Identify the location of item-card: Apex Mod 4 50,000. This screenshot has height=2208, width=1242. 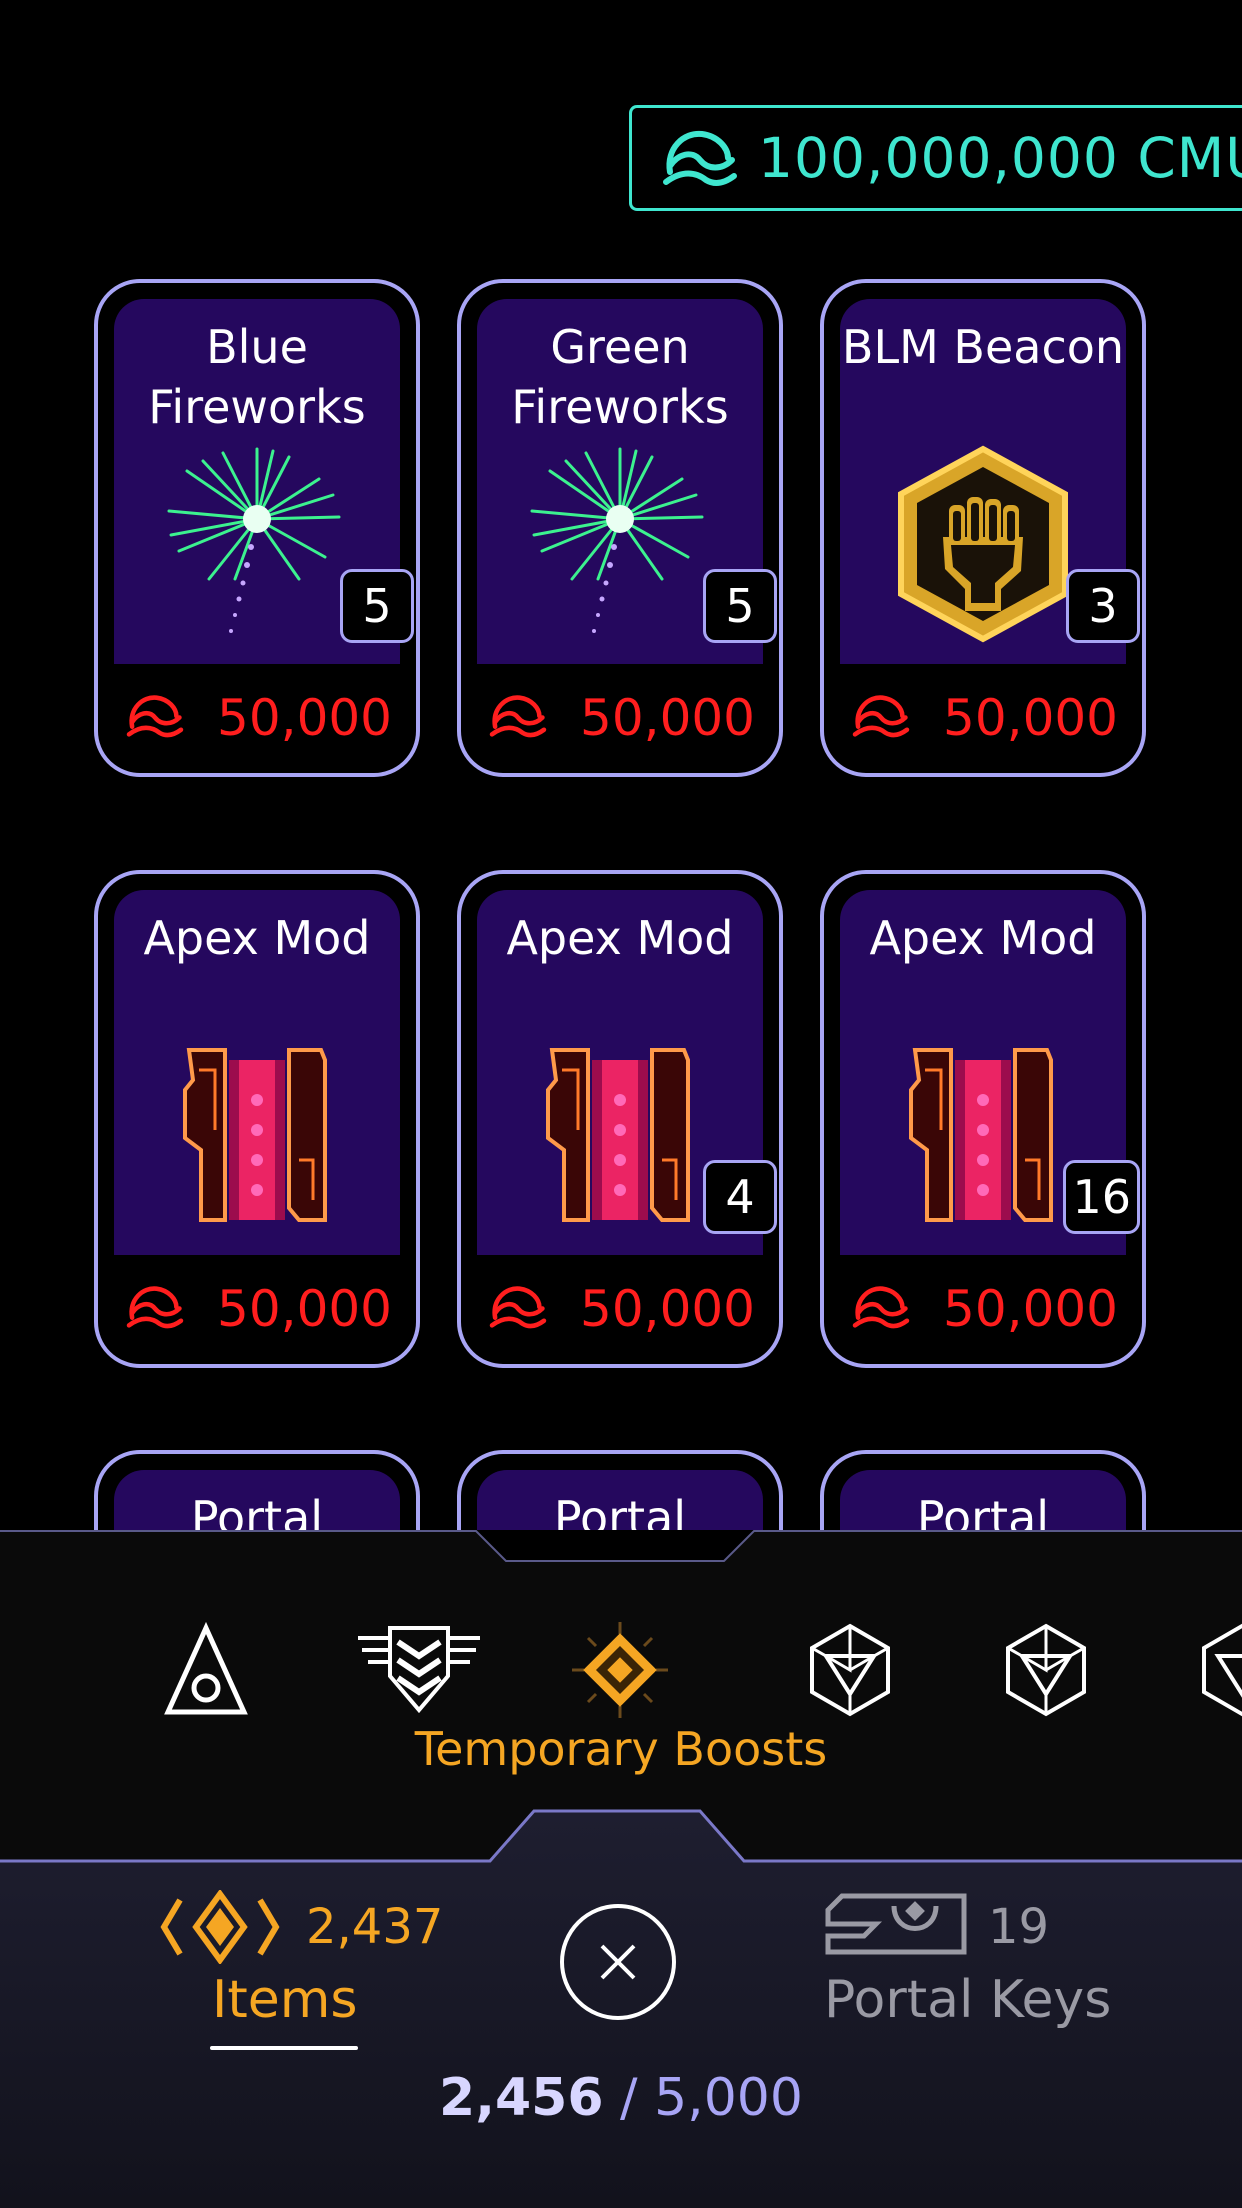
(620, 1119).